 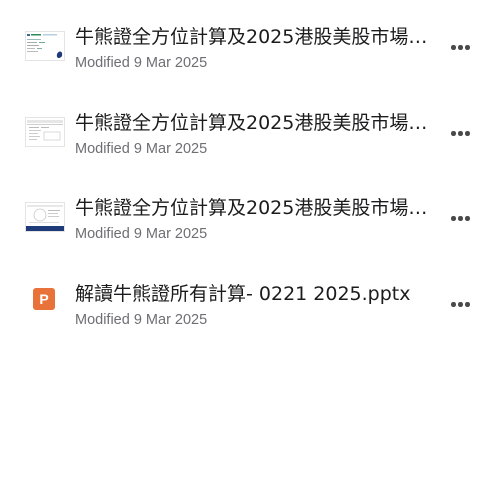 I want to click on file-name: 解讀牛熊證所有計算- 0221 2025.pptx, so click(x=255, y=294).